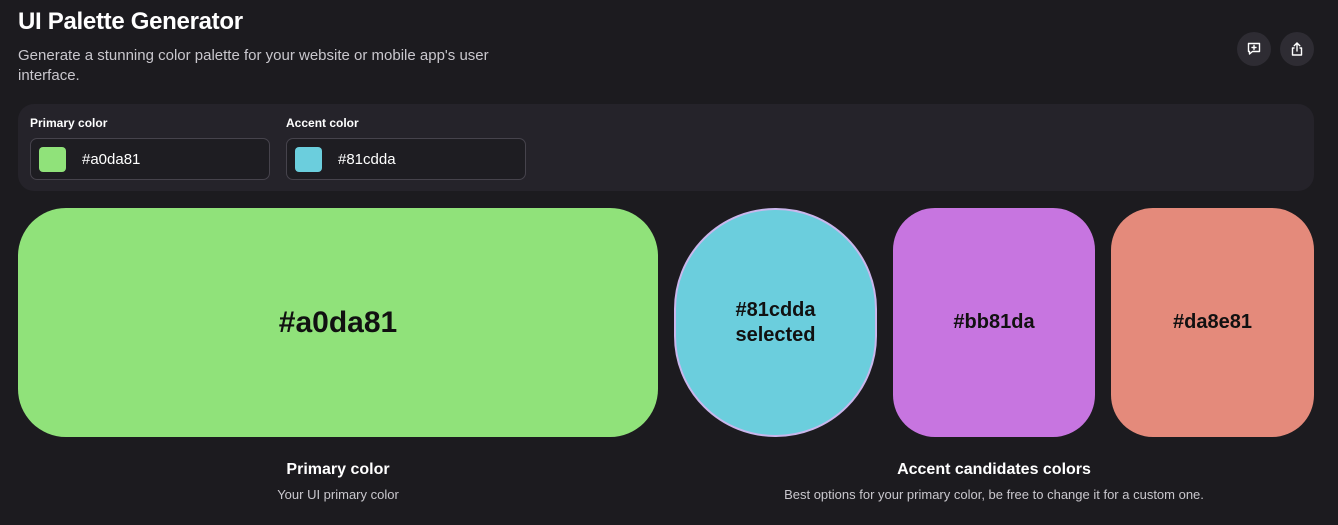 The width and height of the screenshot is (1338, 525). Describe the element at coordinates (775, 334) in the screenshot. I see `accent-selected-status: selected` at that location.